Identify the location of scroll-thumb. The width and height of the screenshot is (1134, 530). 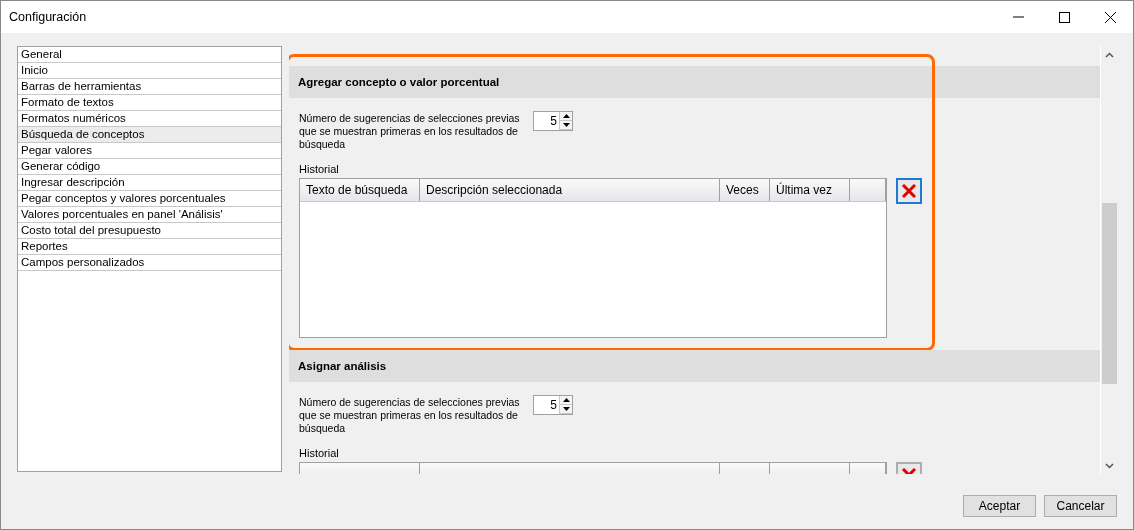
(1109, 293).